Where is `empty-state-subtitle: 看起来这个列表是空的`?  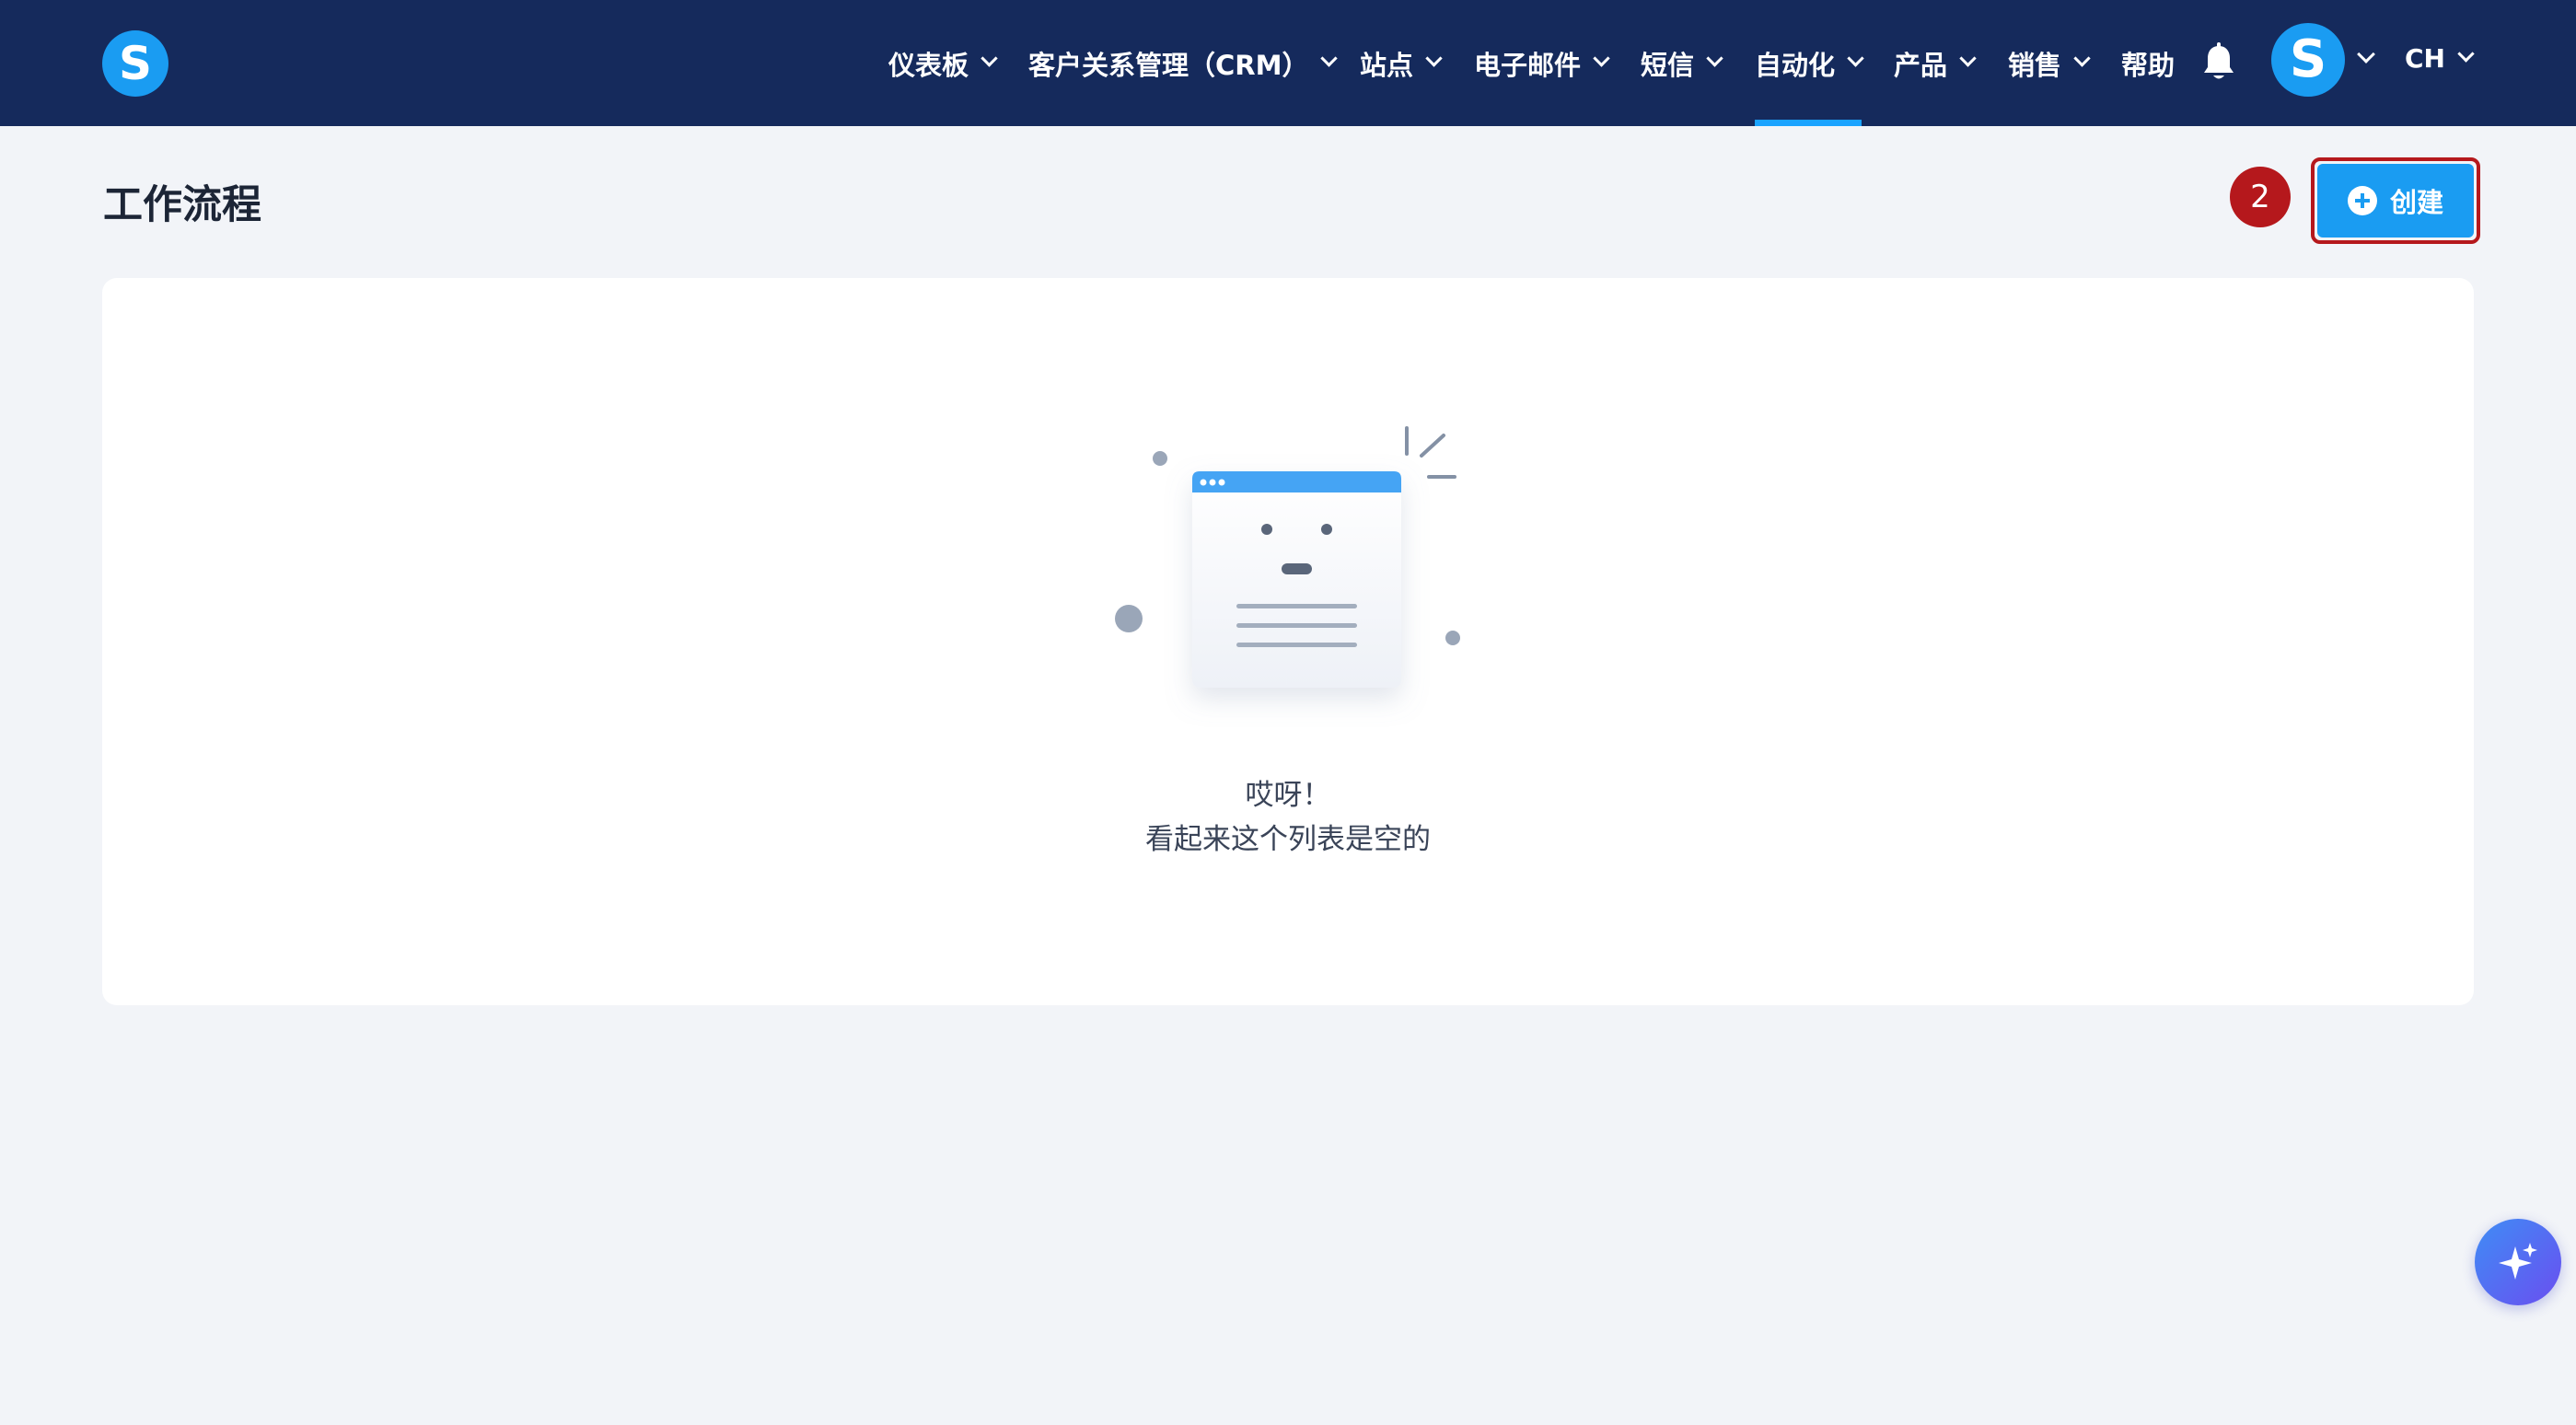
empty-state-subtitle: 看起来这个列表是空的 is located at coordinates (1288, 839).